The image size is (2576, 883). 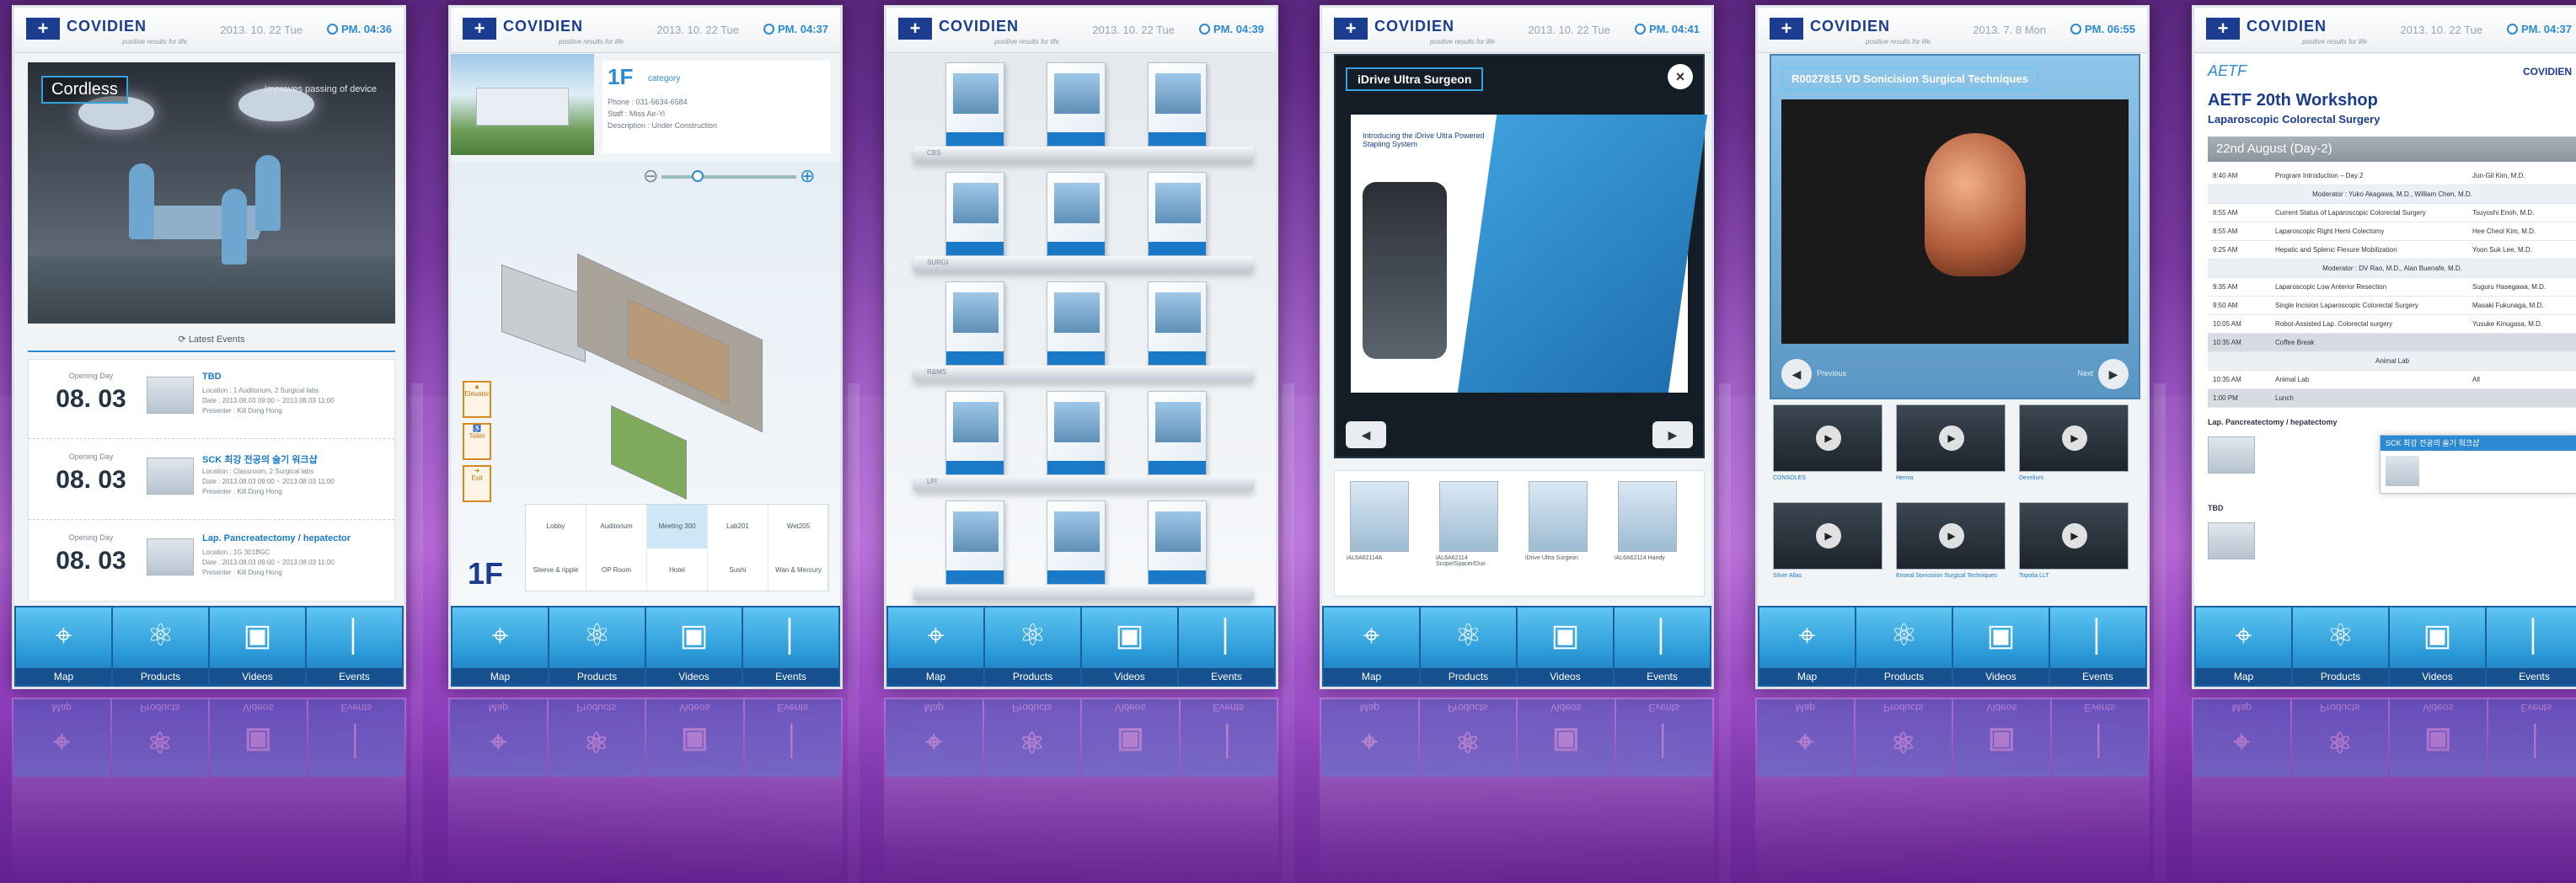 What do you see at coordinates (1405, 270) in the screenshot?
I see `stapler-image` at bounding box center [1405, 270].